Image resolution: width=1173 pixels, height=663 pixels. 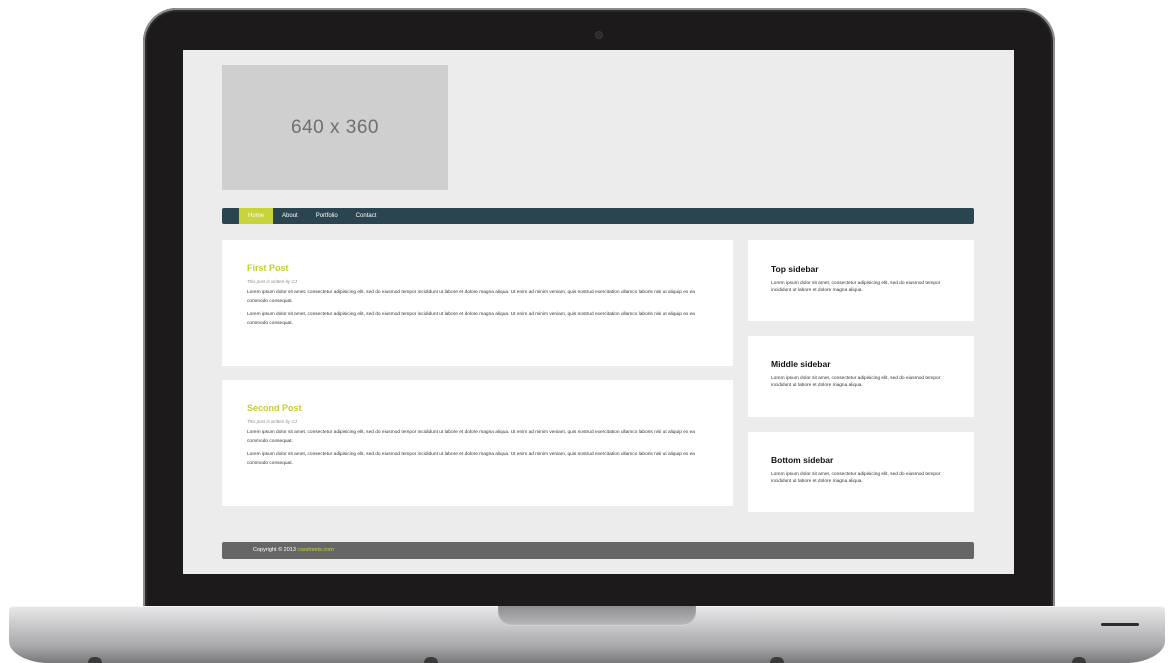 I want to click on main-nav: Home About Portfolio Contact, so click(x=598, y=216).